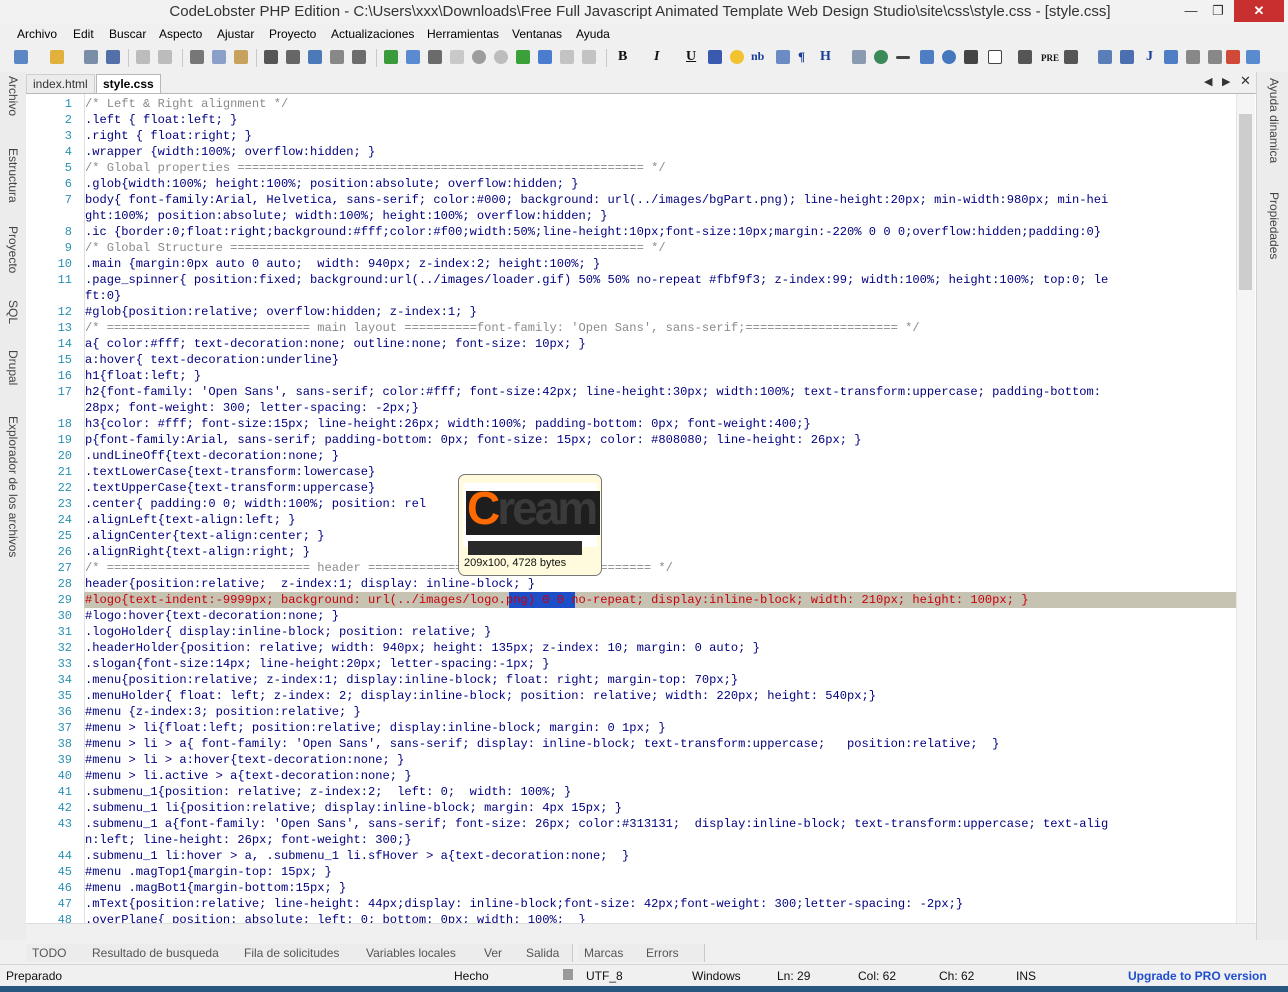  I want to click on tab-next-arrow: ▶, so click(1226, 81).